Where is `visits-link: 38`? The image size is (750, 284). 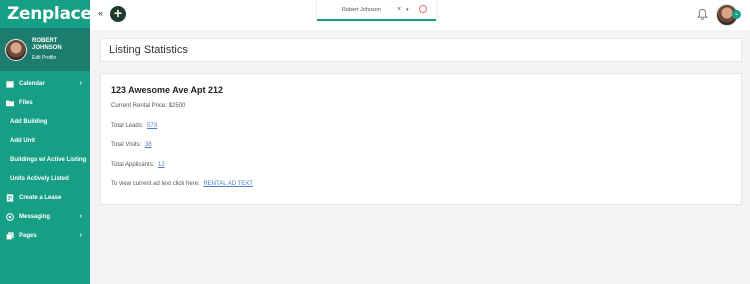 visits-link: 38 is located at coordinates (148, 145).